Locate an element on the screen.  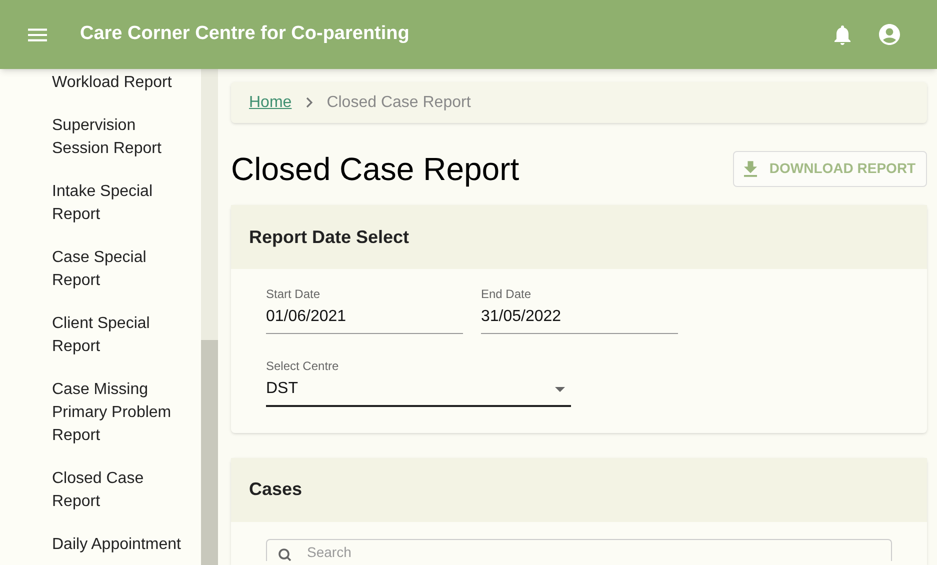
search-field: Search is located at coordinates (579, 549).